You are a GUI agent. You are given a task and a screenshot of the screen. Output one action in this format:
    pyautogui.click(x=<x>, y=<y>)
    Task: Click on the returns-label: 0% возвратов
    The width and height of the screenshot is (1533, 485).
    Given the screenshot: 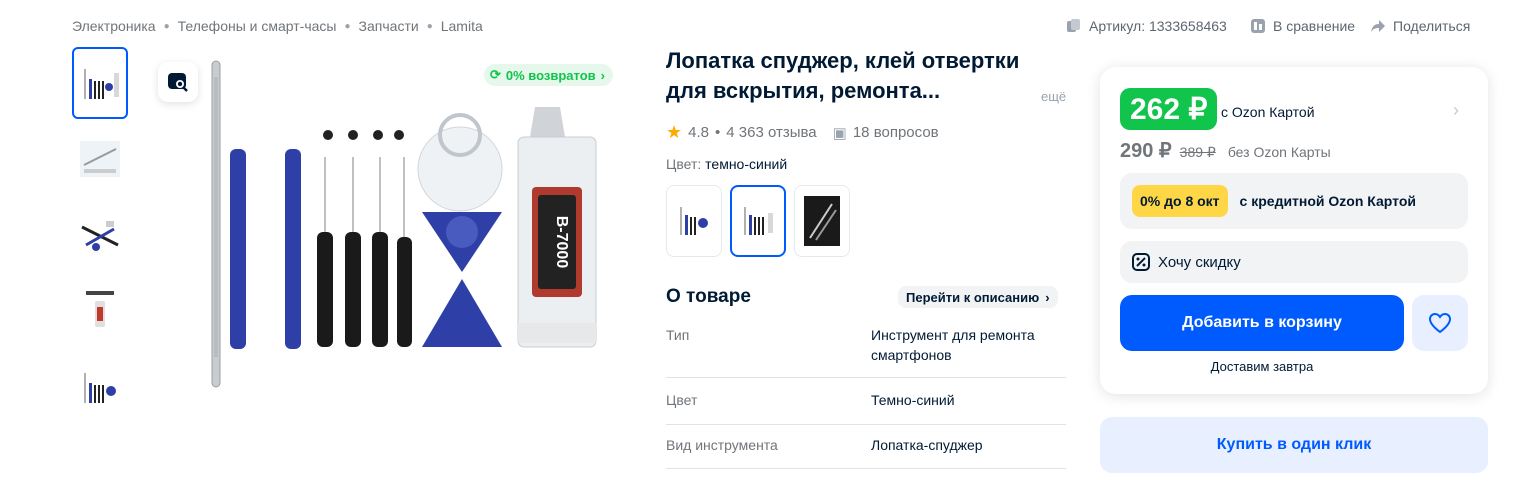 What is the action you would take?
    pyautogui.click(x=550, y=75)
    